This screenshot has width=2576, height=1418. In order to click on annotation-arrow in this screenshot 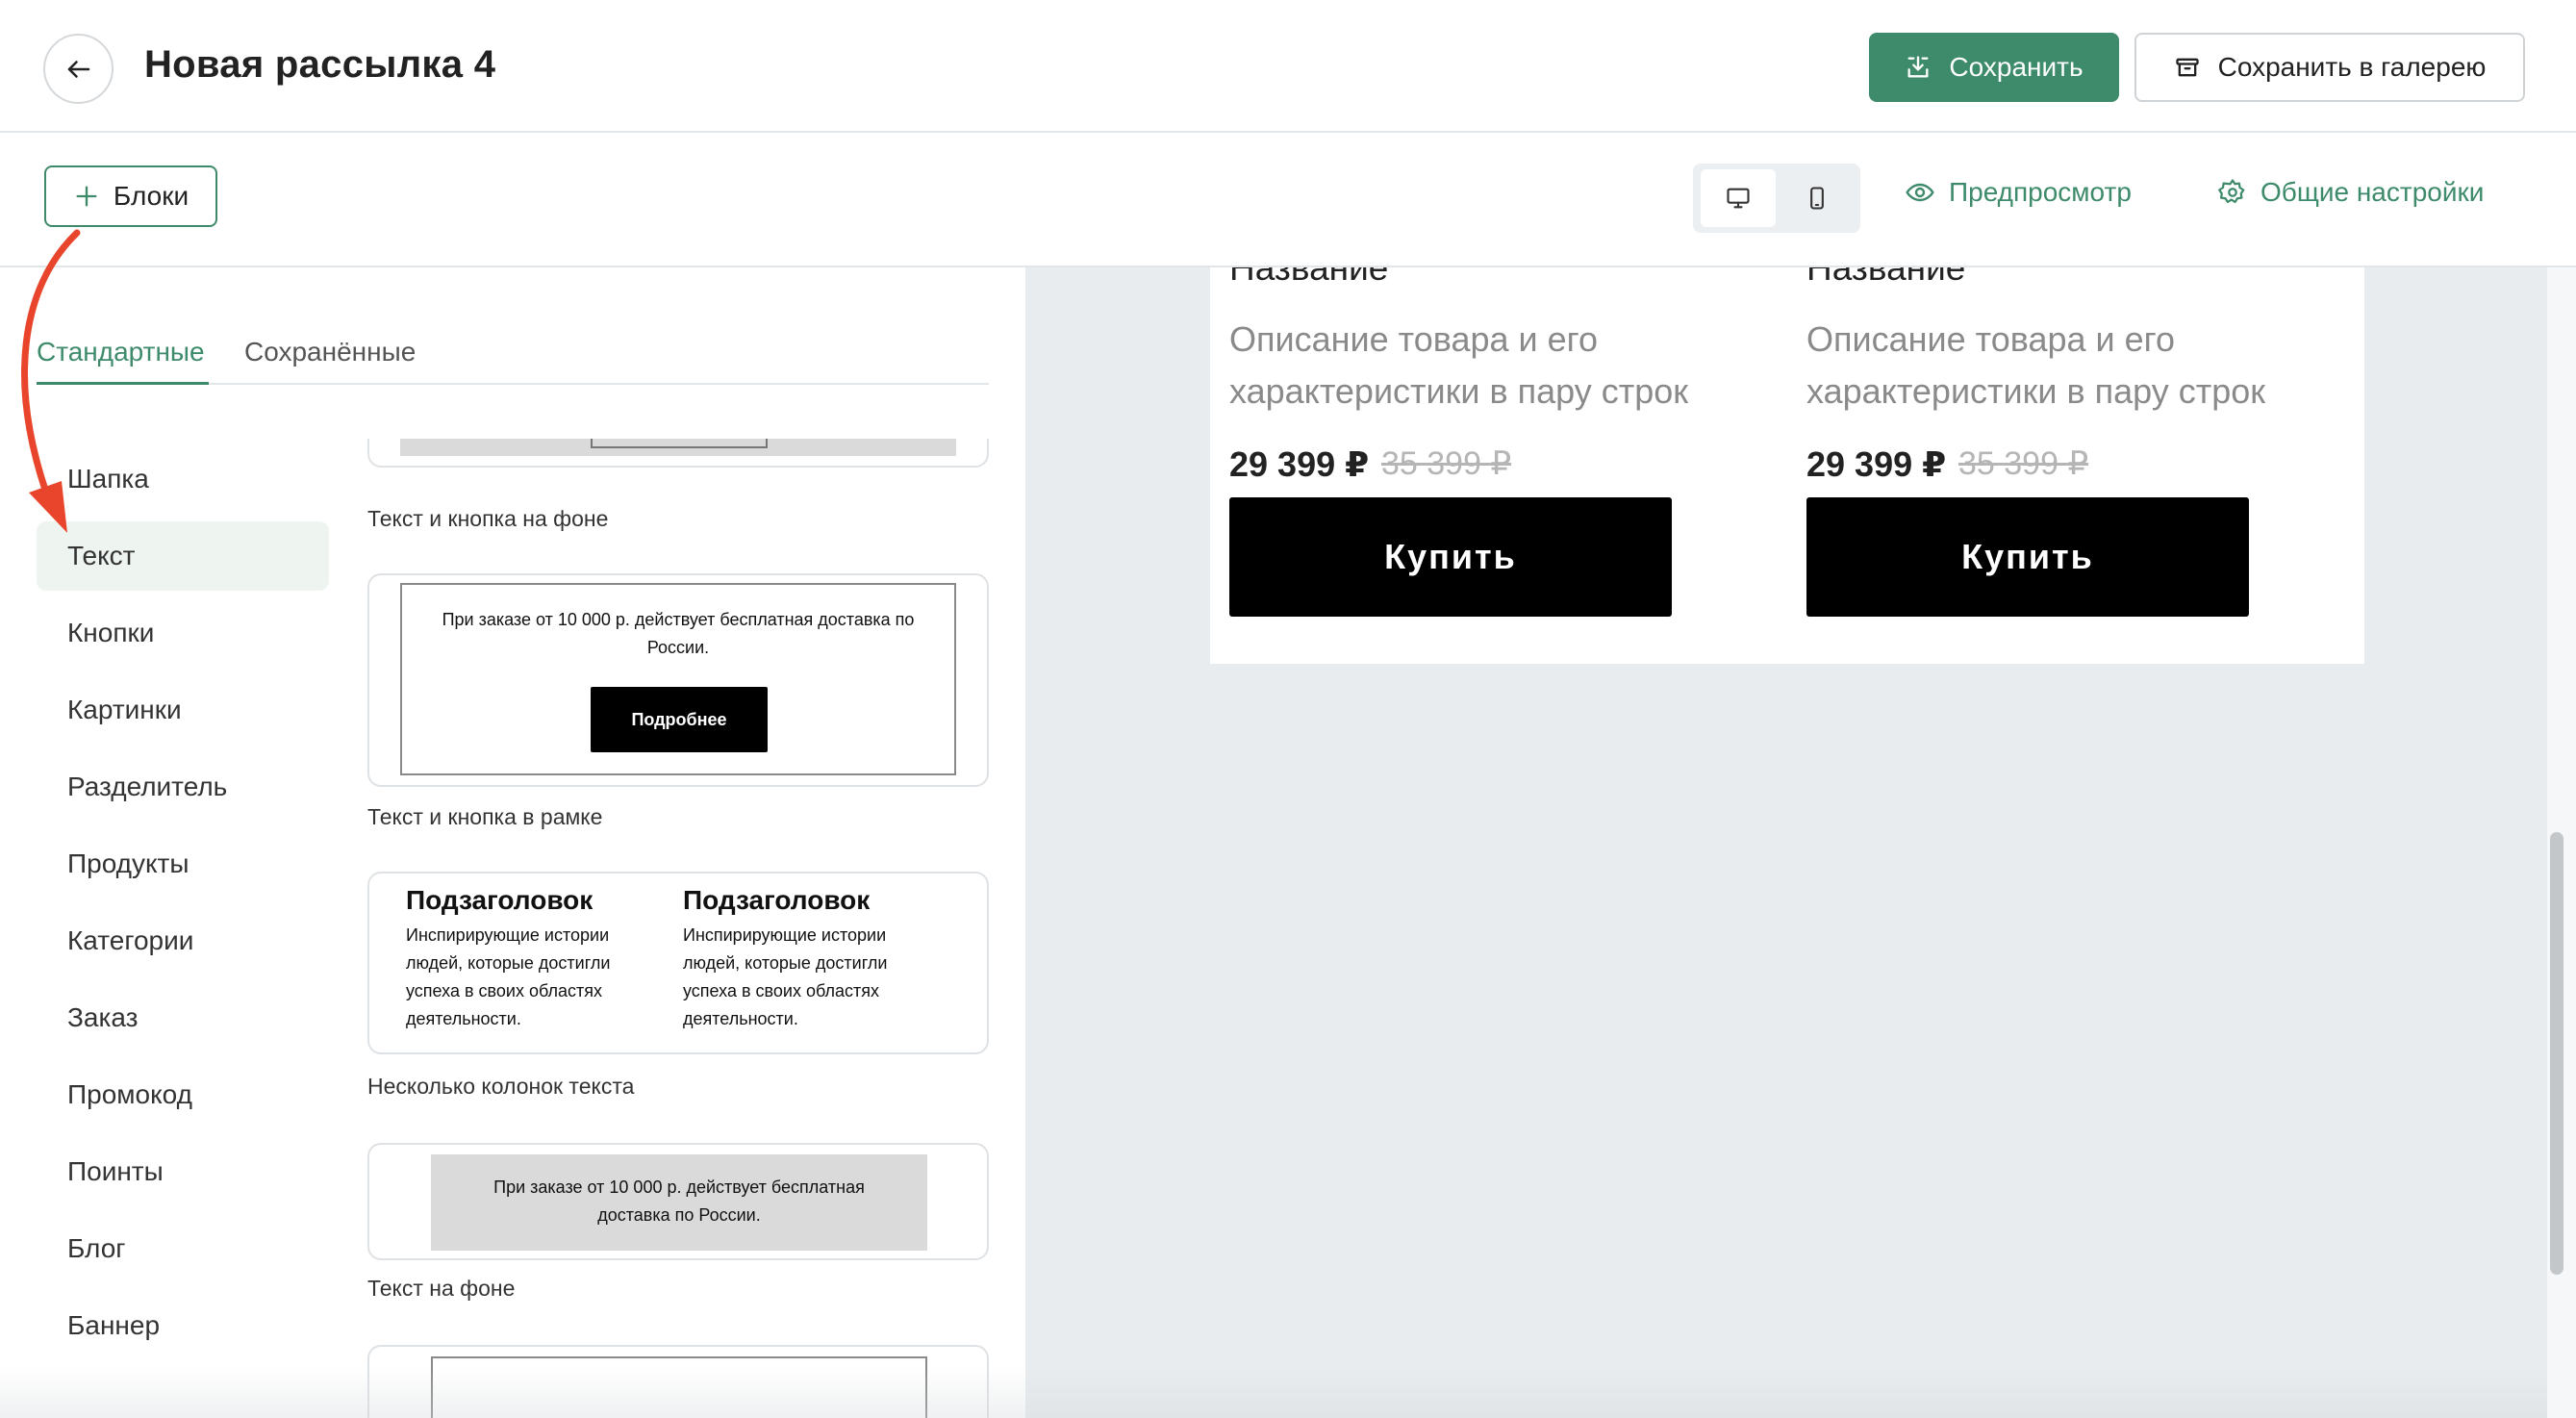, I will do `click(51, 381)`.